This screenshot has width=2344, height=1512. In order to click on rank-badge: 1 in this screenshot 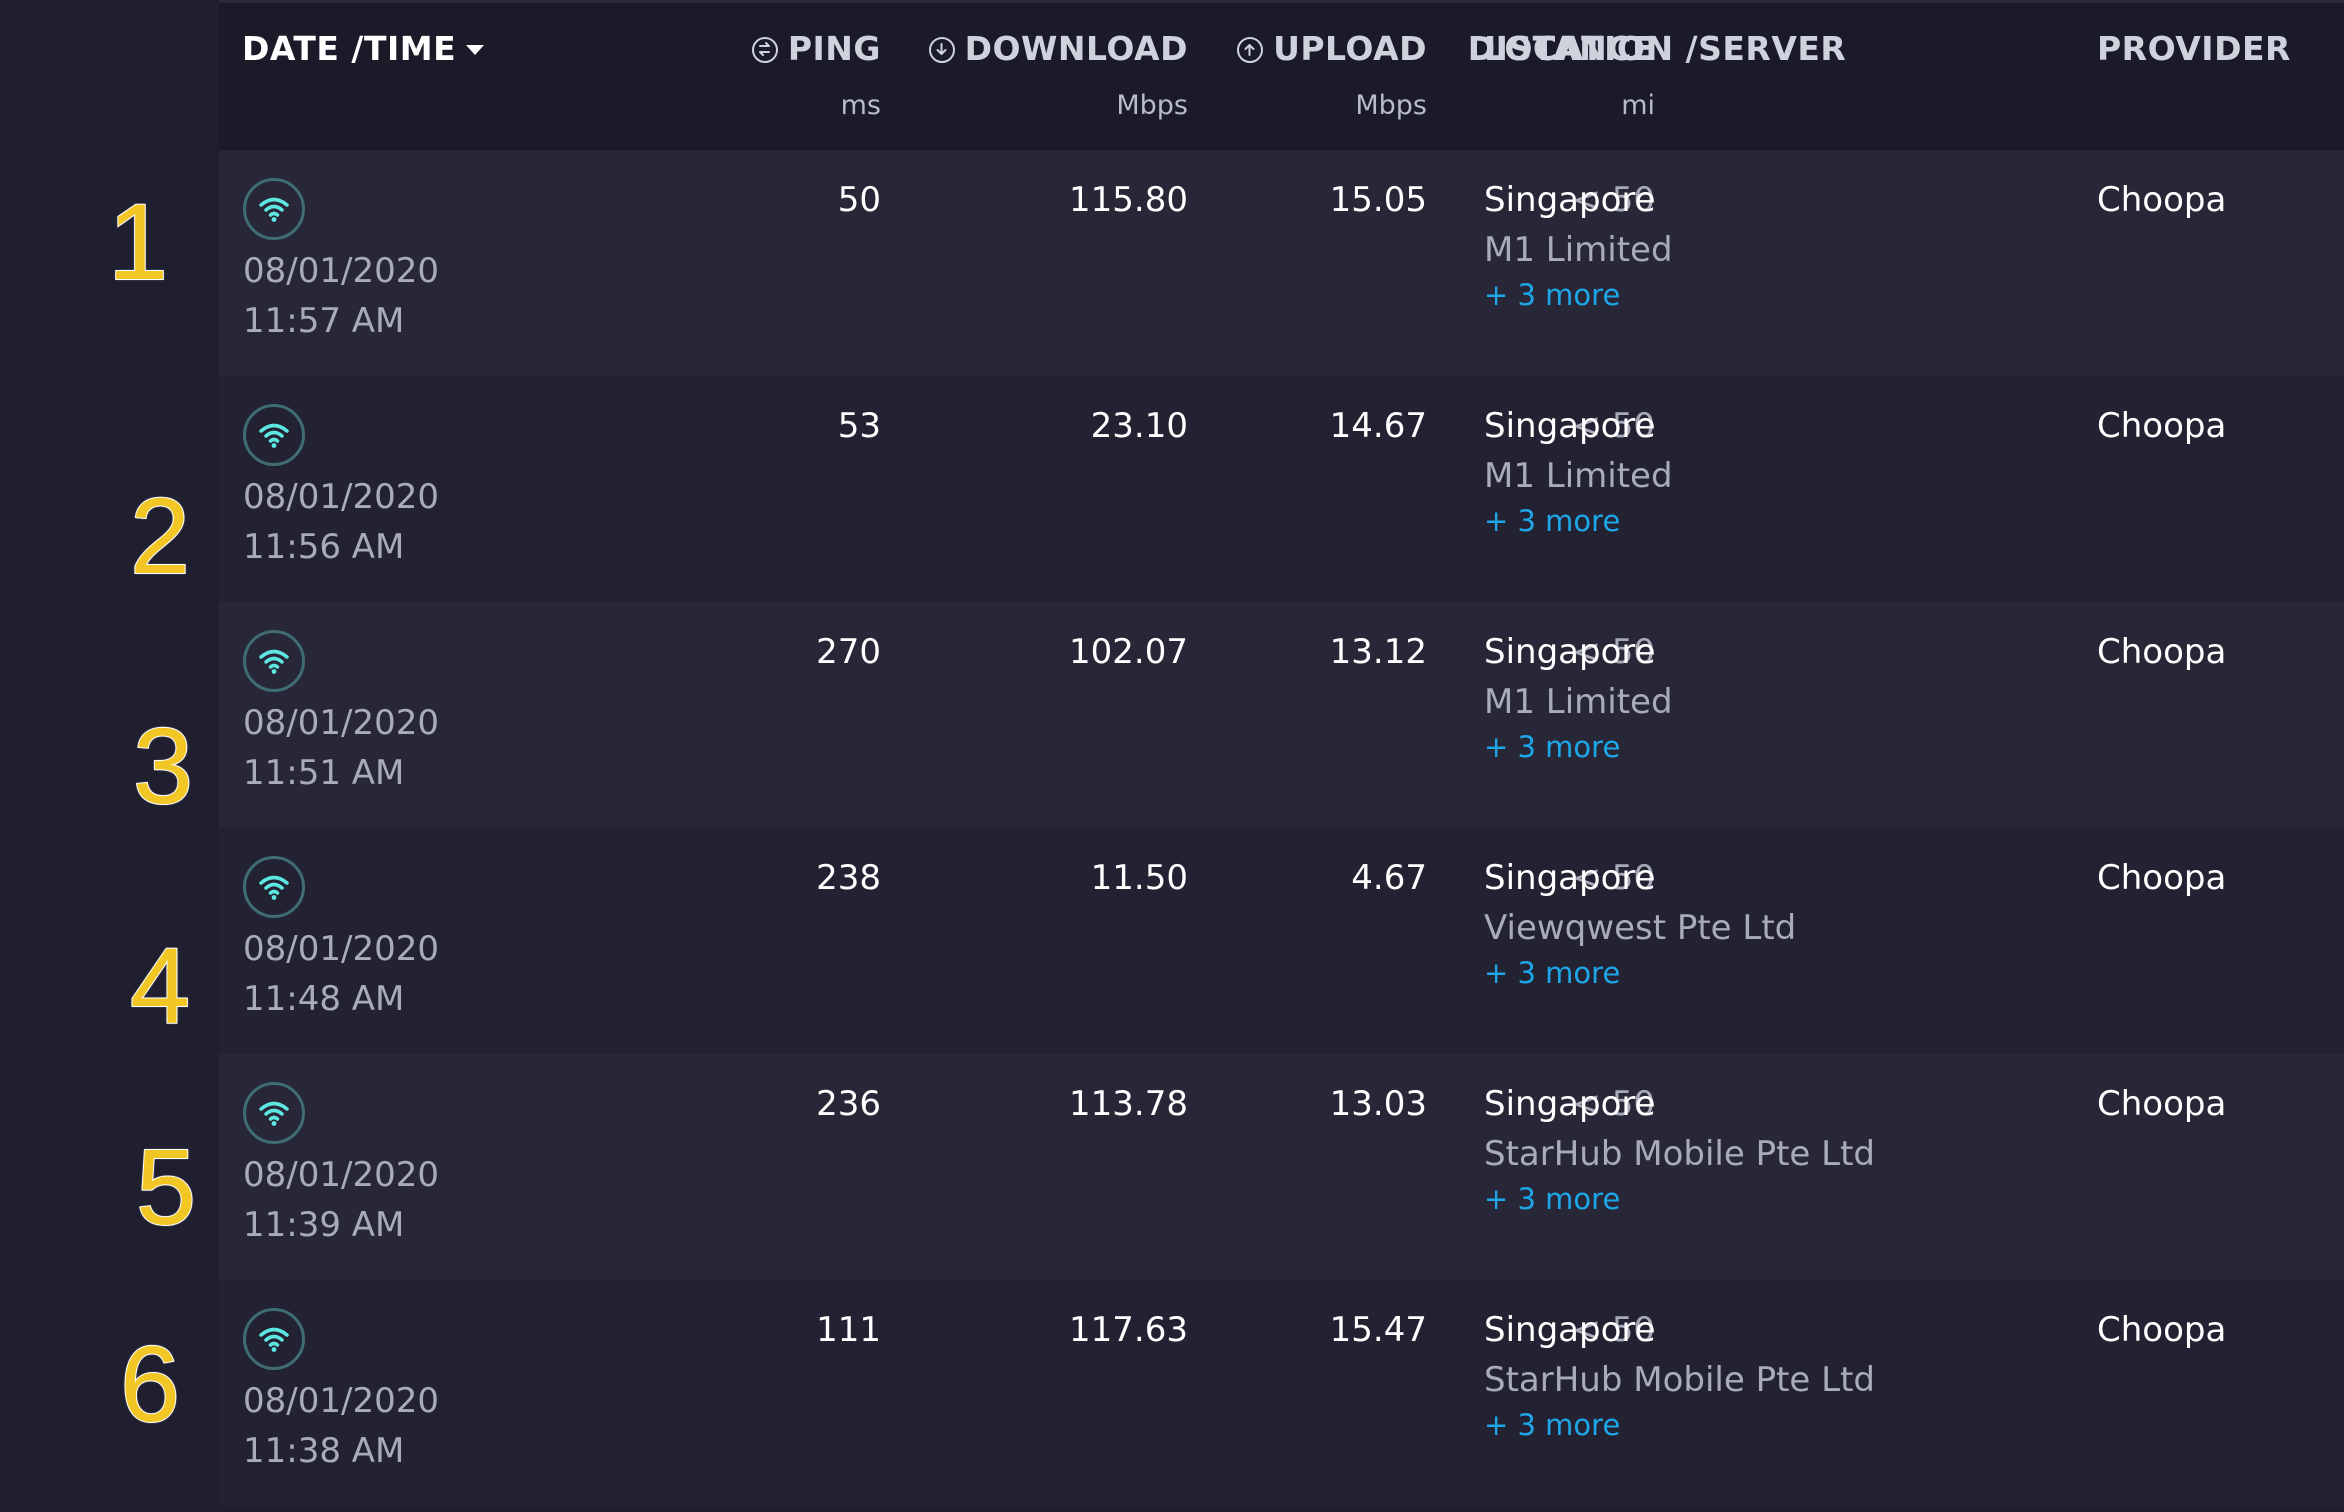, I will do `click(138, 241)`.